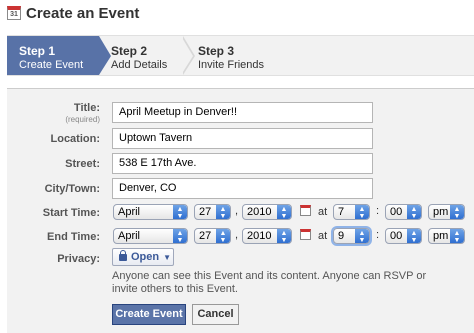  What do you see at coordinates (83, 13) in the screenshot?
I see `page-title: Create an Event` at bounding box center [83, 13].